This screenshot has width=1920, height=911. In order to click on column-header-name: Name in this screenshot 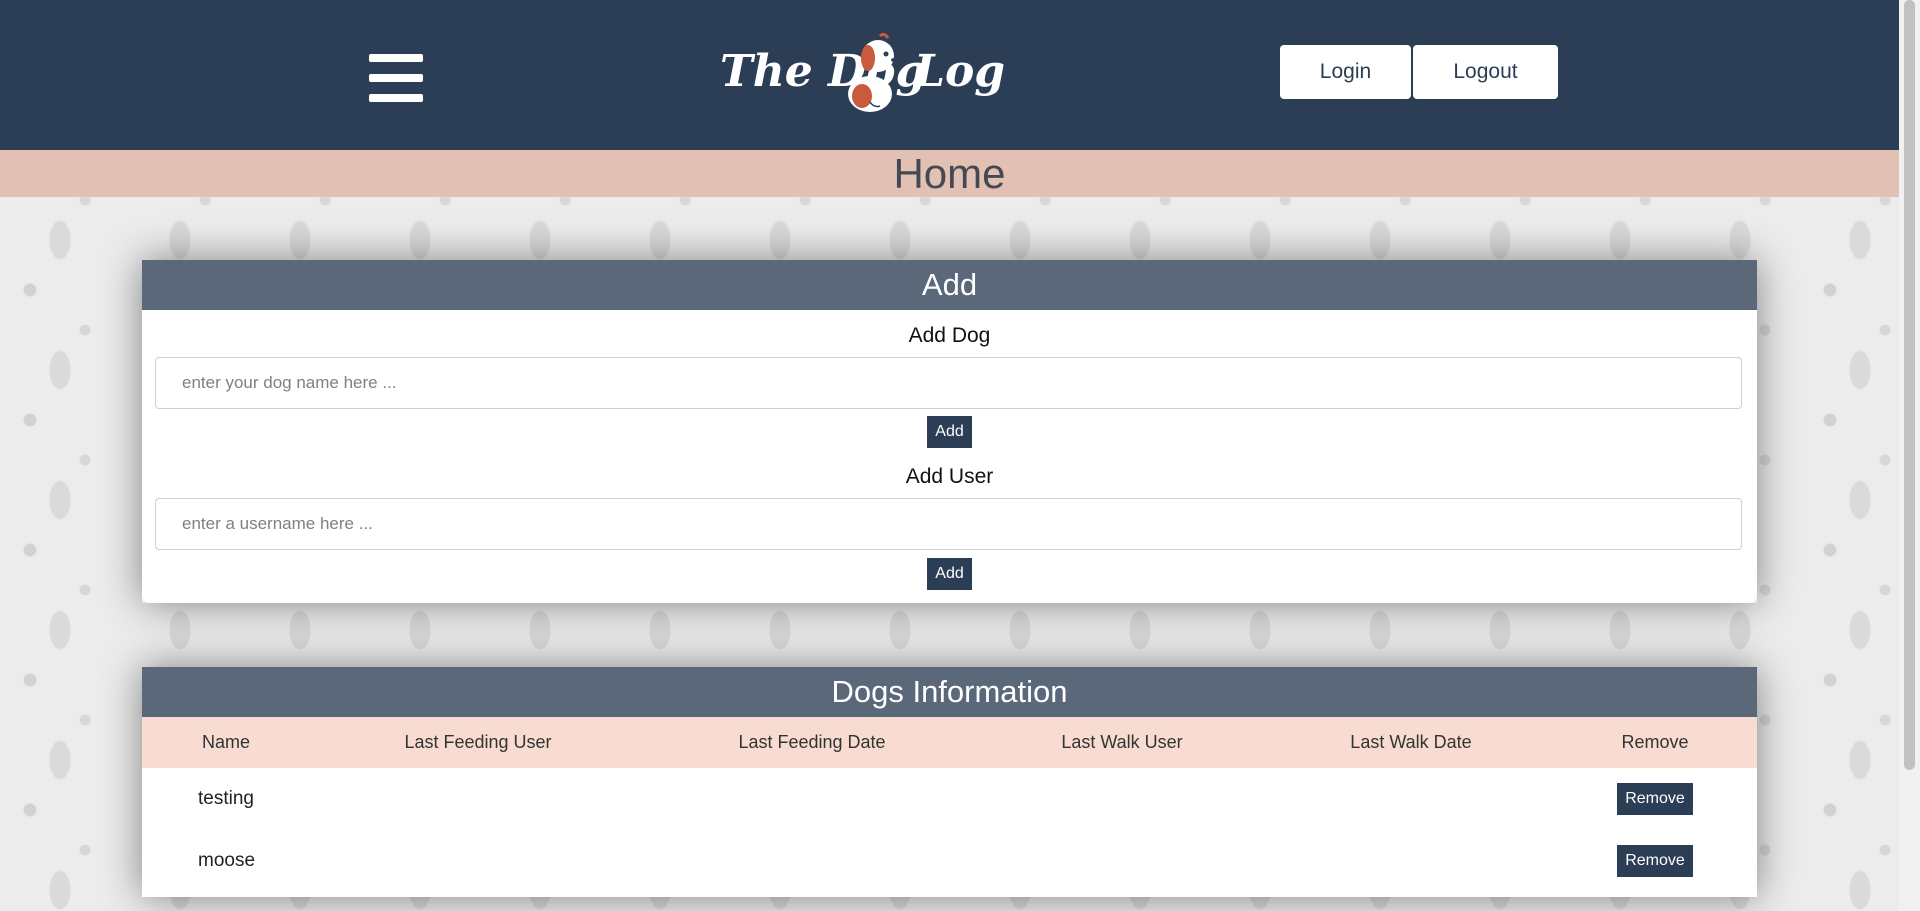, I will do `click(226, 742)`.